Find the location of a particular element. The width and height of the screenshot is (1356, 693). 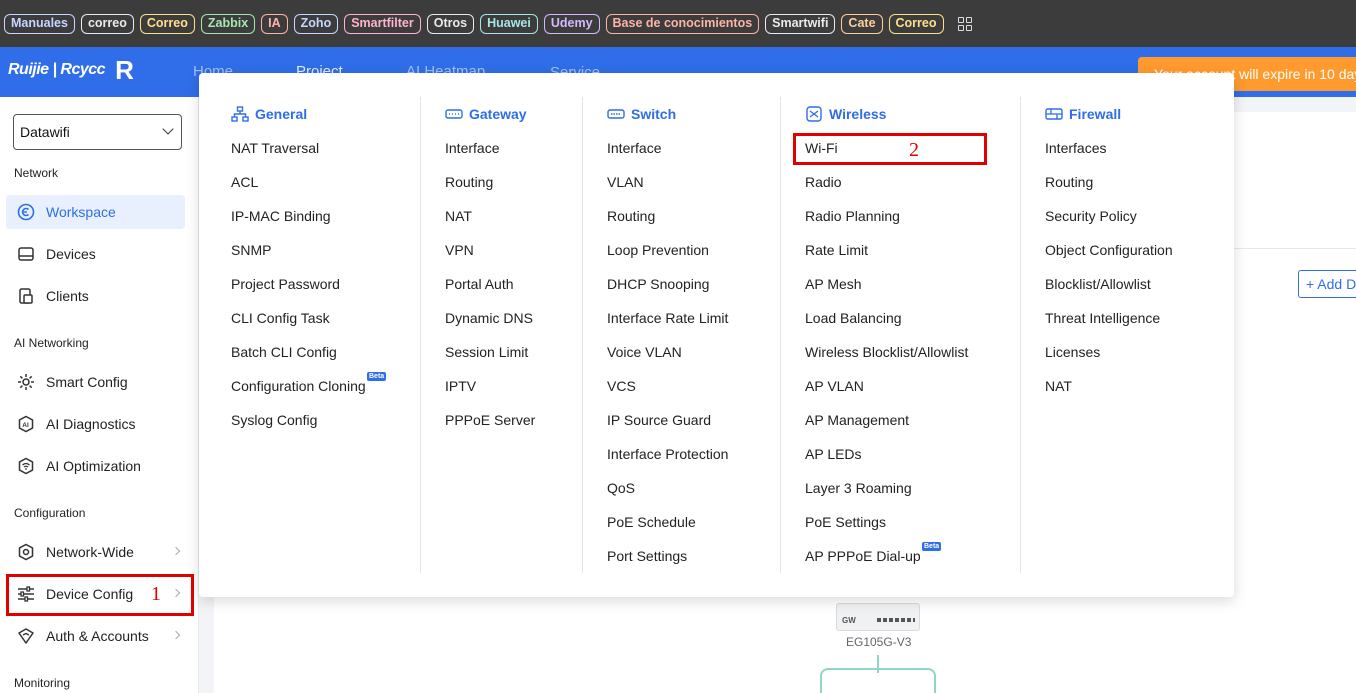

menu-item-wireless: Wireless Blocklist/Allowlist is located at coordinates (886, 352).